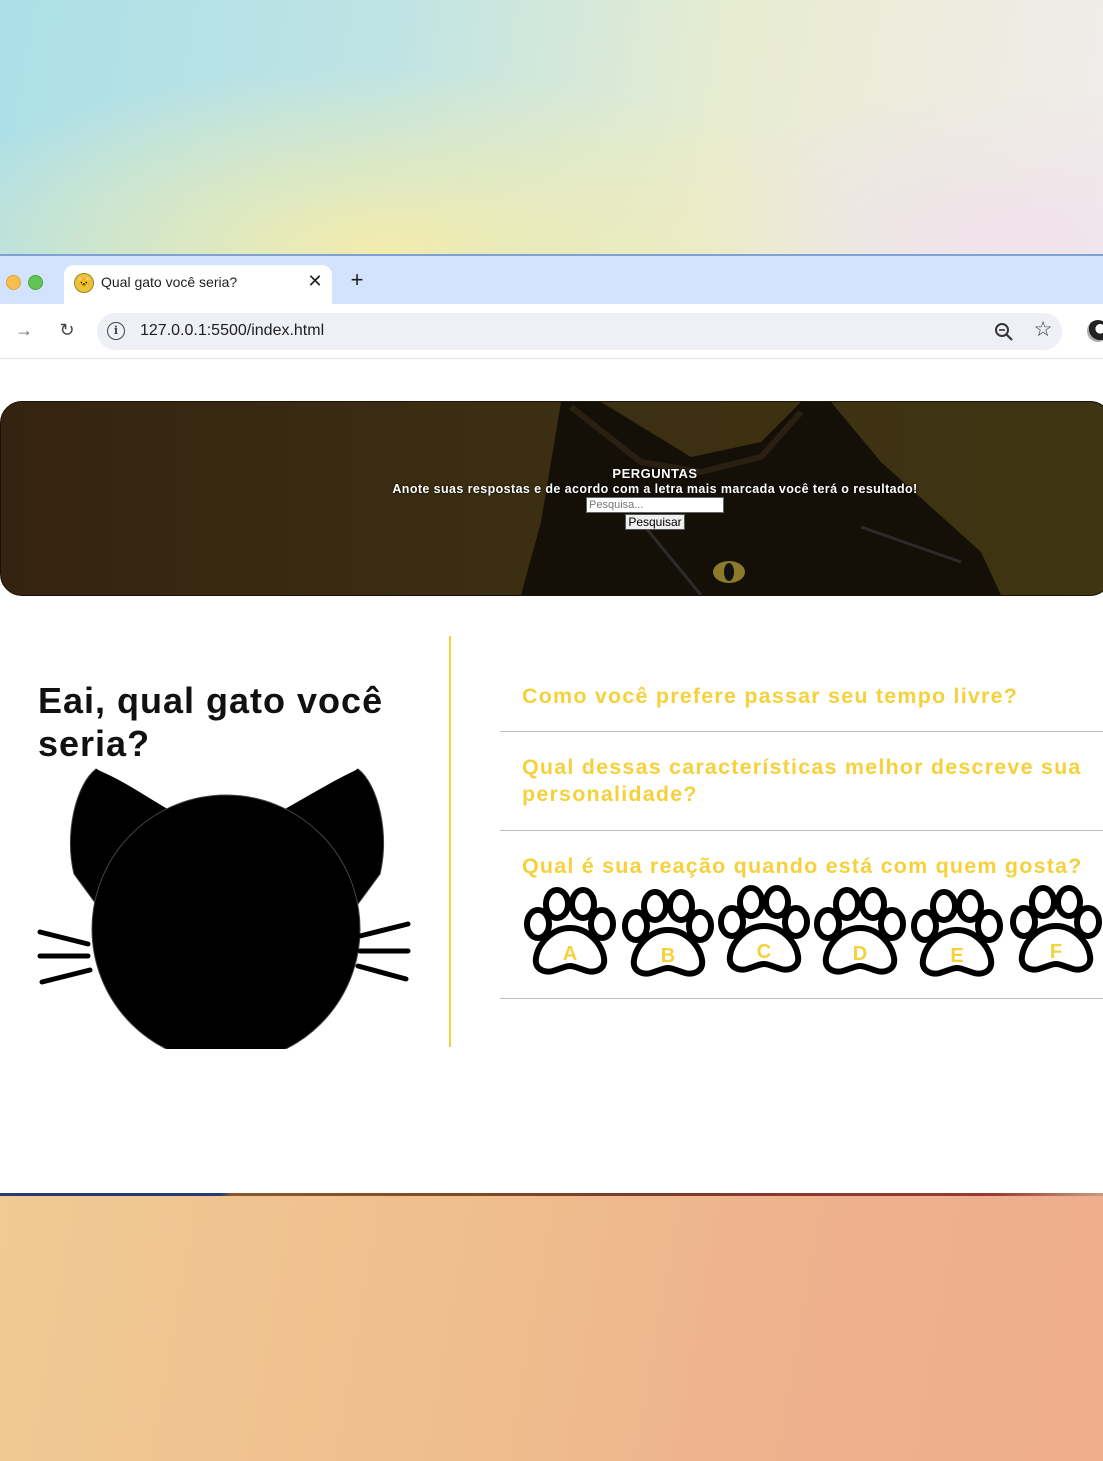  What do you see at coordinates (116, 331) in the screenshot?
I see `site-info-icon: i` at bounding box center [116, 331].